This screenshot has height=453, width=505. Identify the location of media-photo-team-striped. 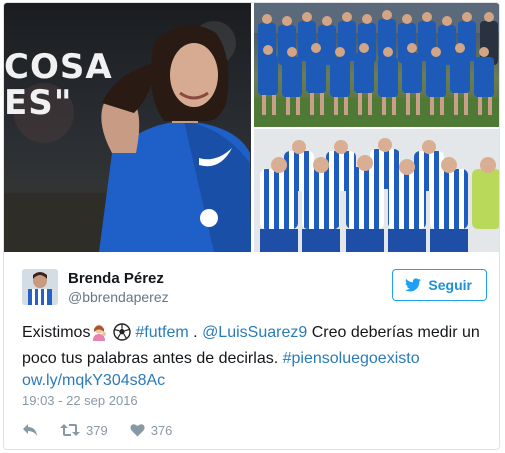
(376, 190).